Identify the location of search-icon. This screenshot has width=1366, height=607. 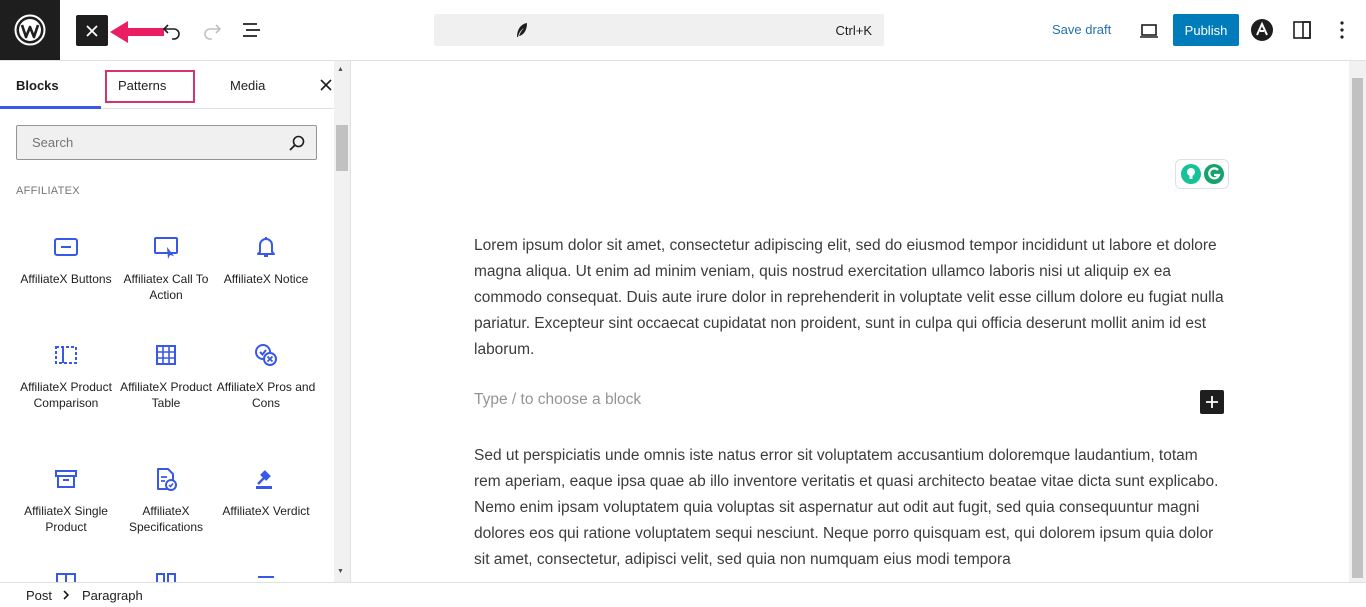
(297, 143).